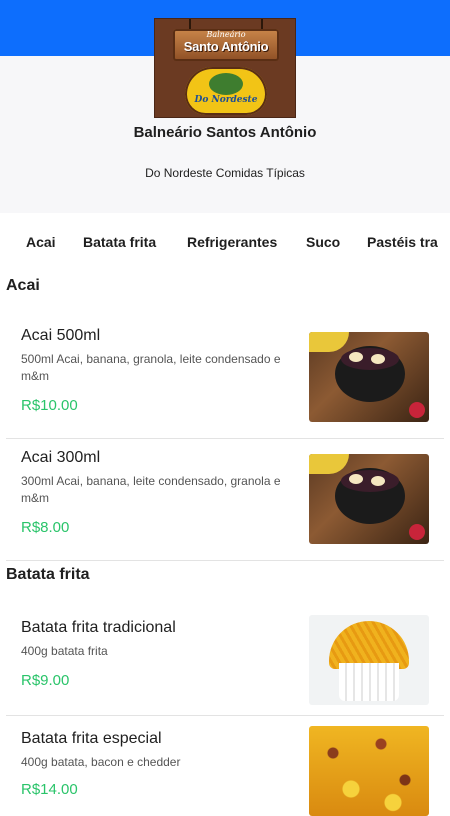 This screenshot has height=816, width=450. I want to click on item-price: R$8.00, so click(45, 527).